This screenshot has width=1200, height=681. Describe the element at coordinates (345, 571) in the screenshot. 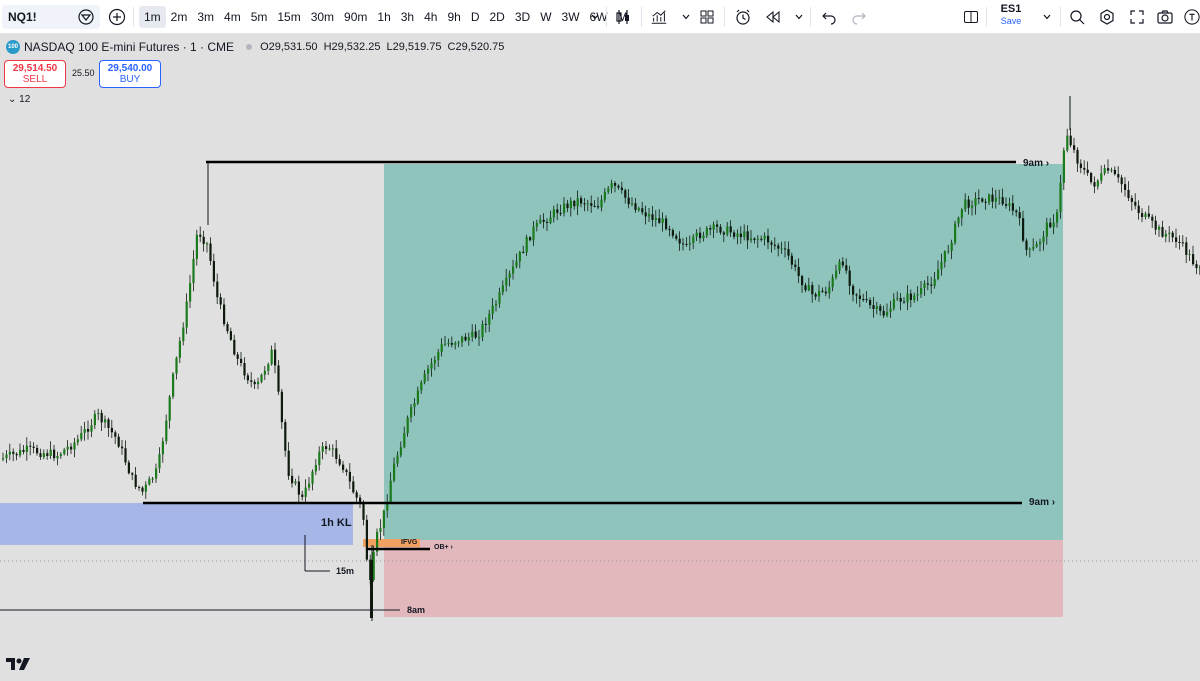

I see `m15-label: 15m` at that location.